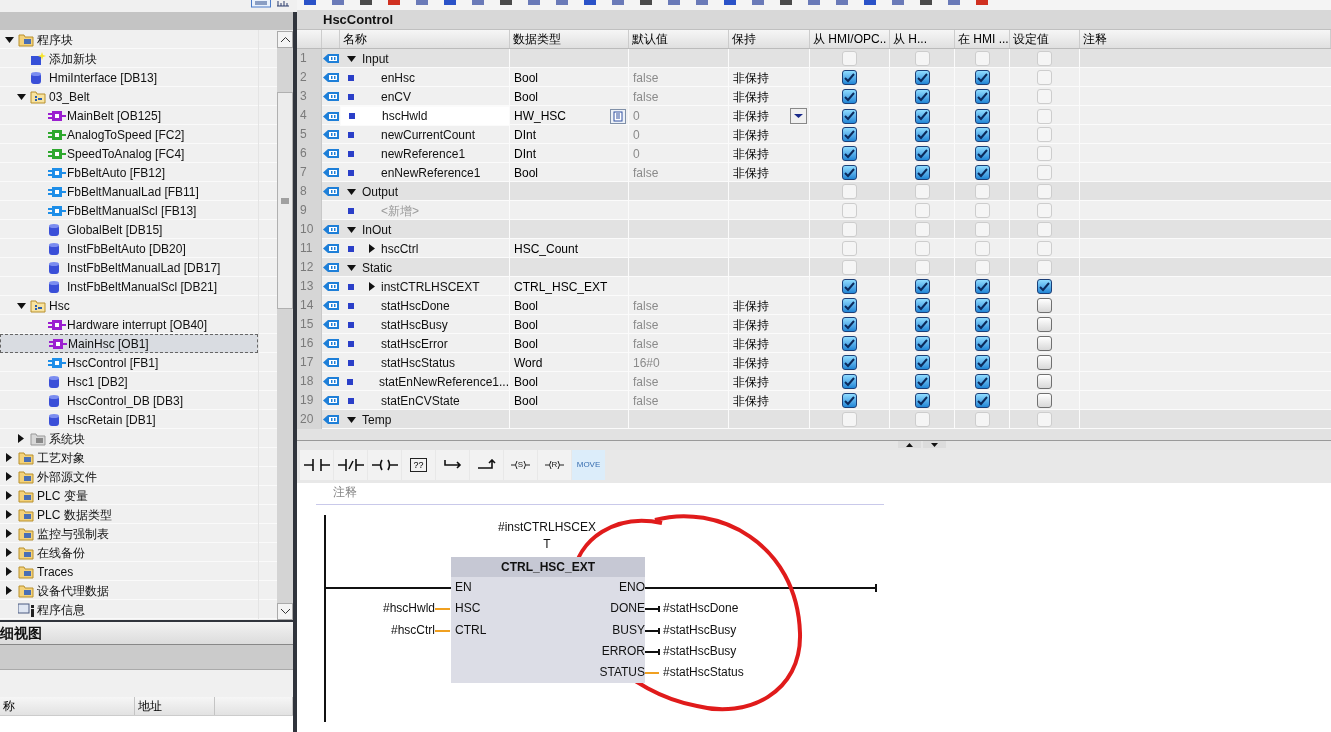 This screenshot has height=732, width=1331. Describe the element at coordinates (129, 96) in the screenshot. I see `tree-item: 03_Belt` at that location.